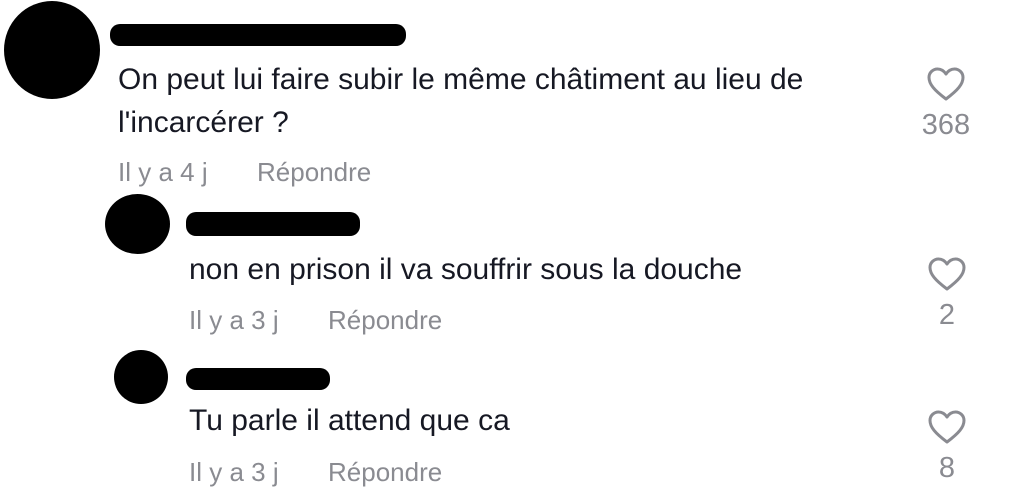 The image size is (1029, 504). I want to click on like-count: 2, so click(947, 315).